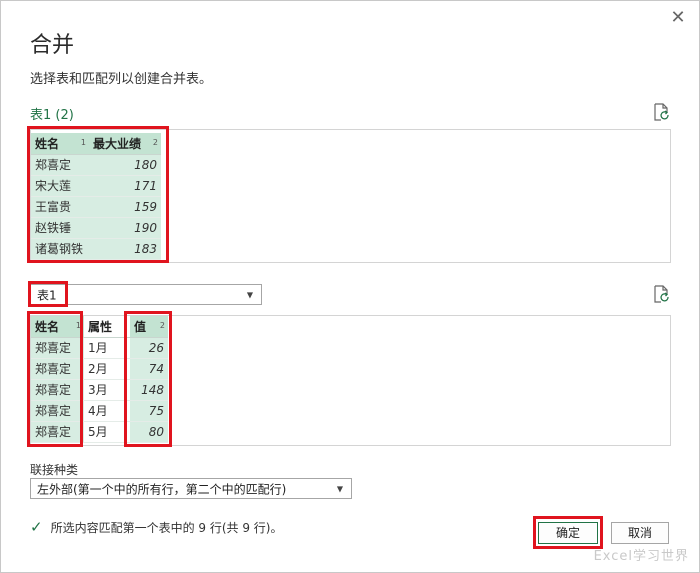 This screenshot has height=573, width=700. Describe the element at coordinates (107, 369) in the screenshot. I see `cell: 2月` at that location.